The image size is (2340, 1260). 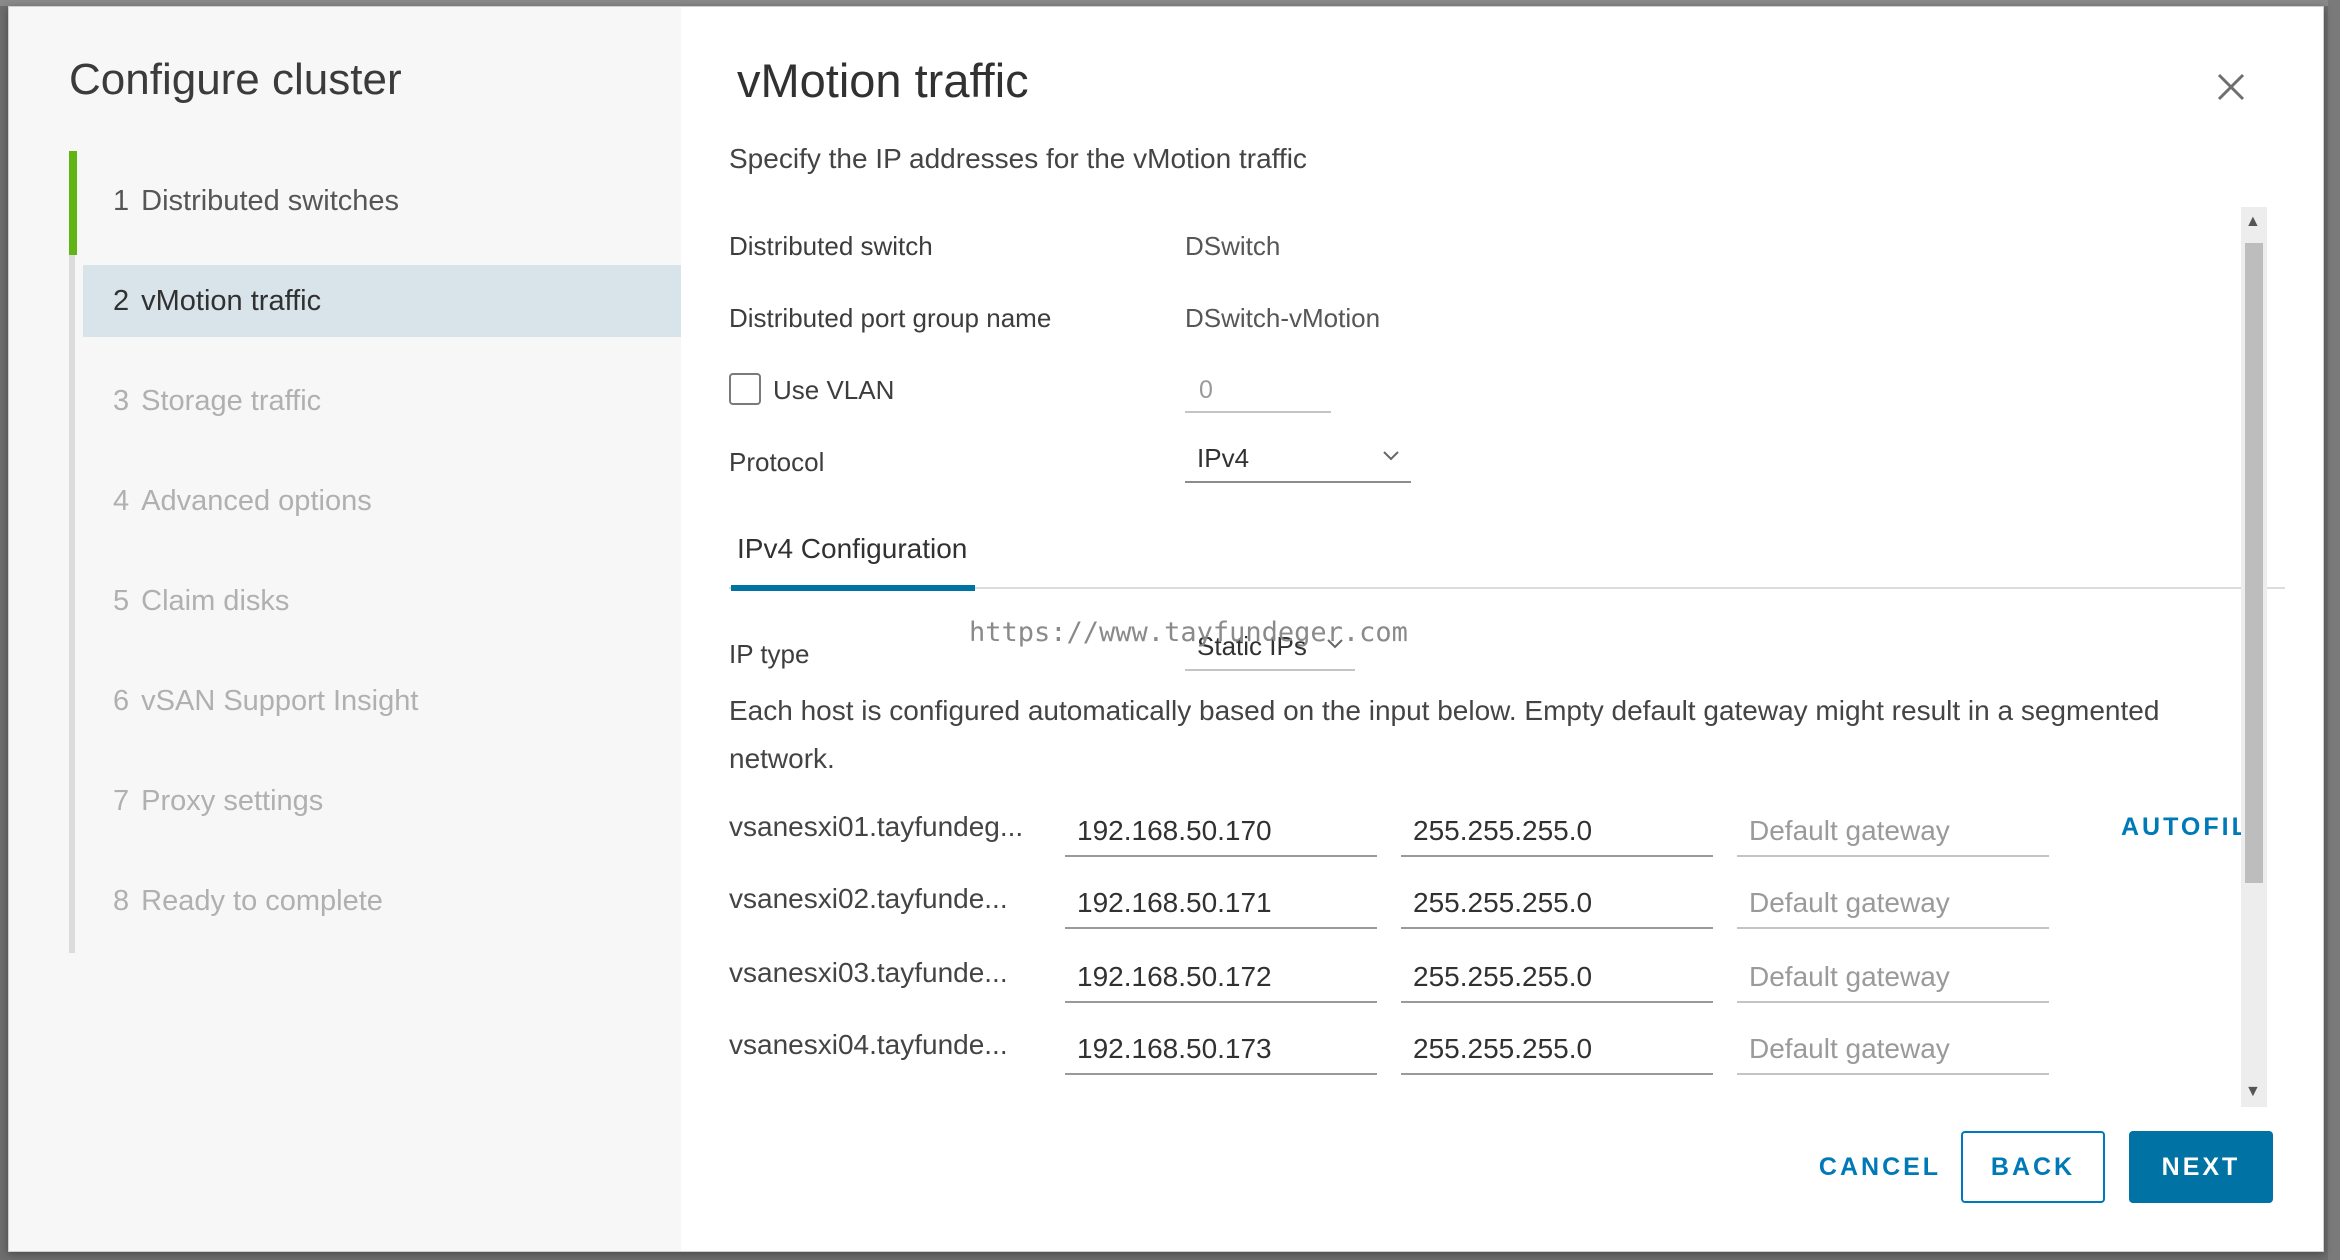 What do you see at coordinates (2254, 563) in the screenshot?
I see `scrollbar-thumb` at bounding box center [2254, 563].